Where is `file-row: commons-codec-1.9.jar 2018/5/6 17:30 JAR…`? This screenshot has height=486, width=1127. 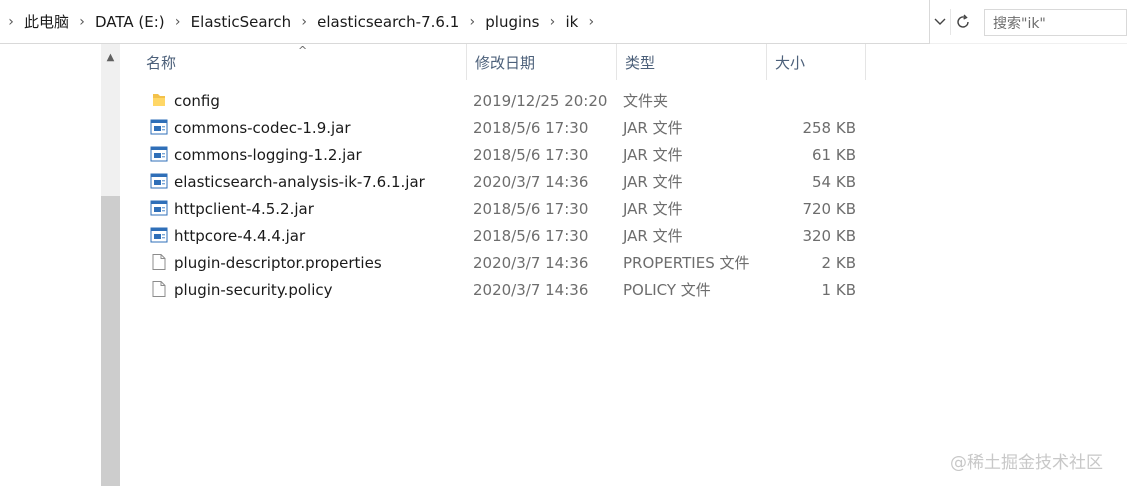
file-row: commons-codec-1.9.jar 2018/5/6 17:30 JAR… is located at coordinates (493, 127).